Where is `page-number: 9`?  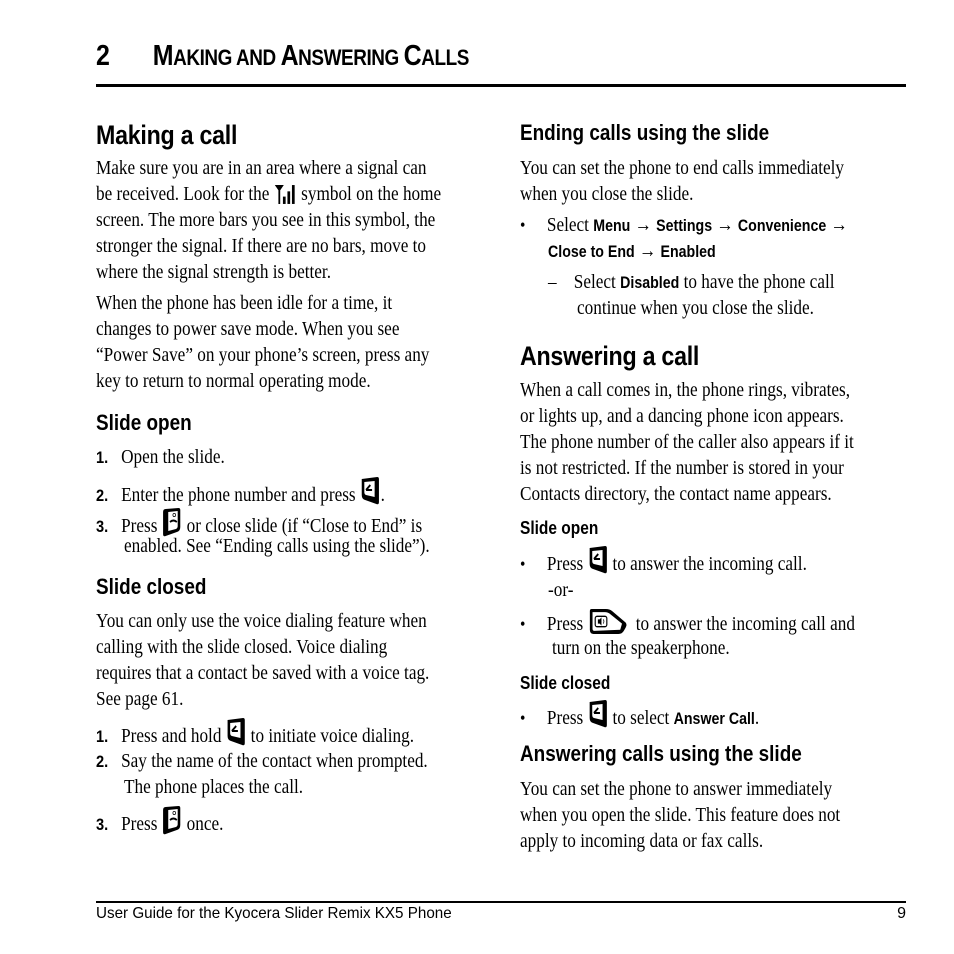 page-number: 9 is located at coordinates (901, 913).